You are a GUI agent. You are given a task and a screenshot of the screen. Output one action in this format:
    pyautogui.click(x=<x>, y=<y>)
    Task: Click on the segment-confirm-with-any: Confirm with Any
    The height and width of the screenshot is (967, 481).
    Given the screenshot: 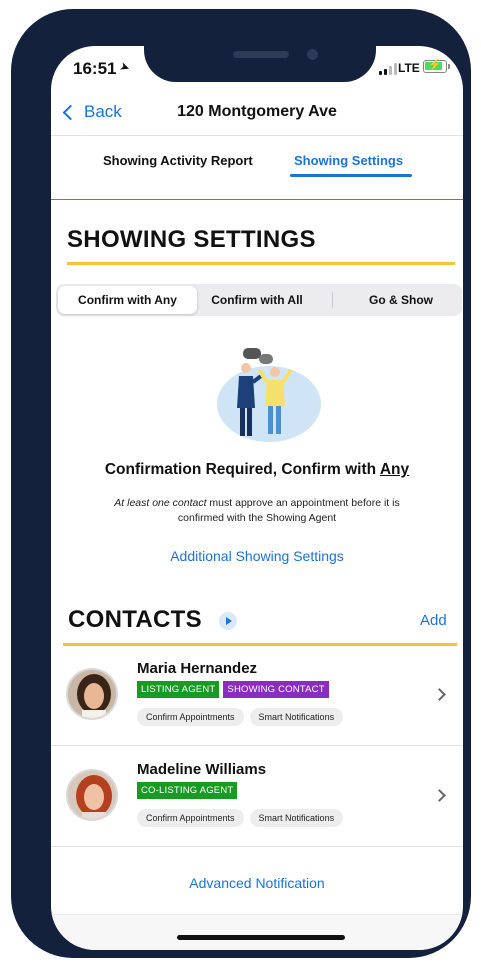 What is the action you would take?
    pyautogui.click(x=127, y=300)
    